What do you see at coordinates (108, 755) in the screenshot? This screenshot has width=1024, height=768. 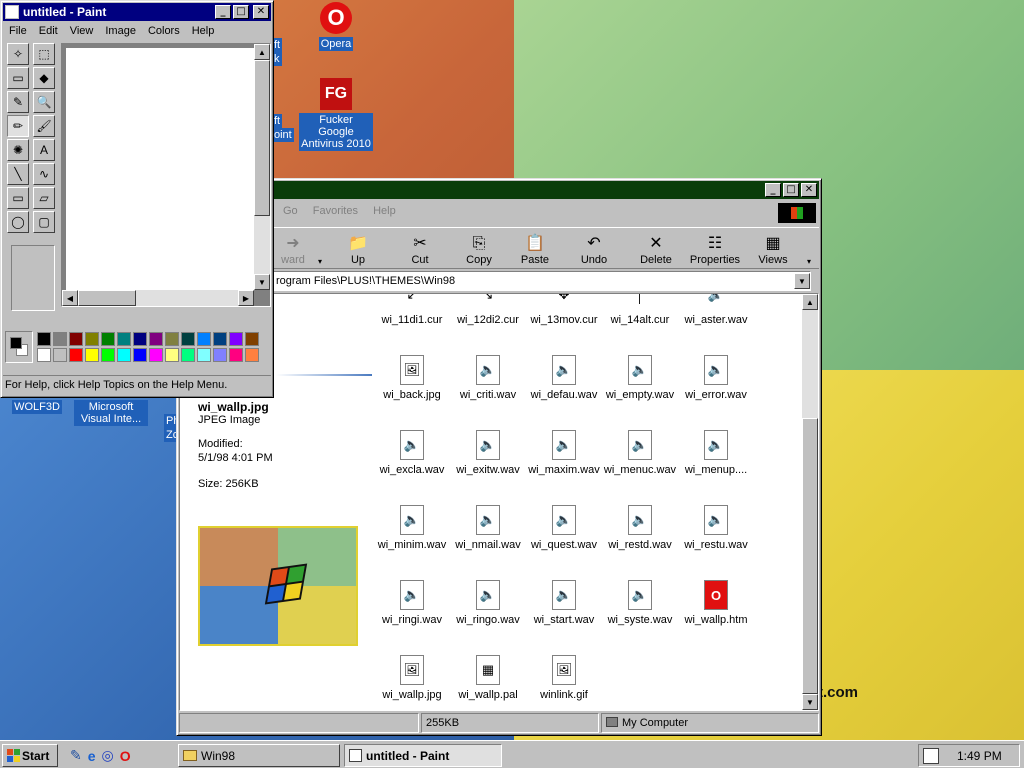 I see `outlook-express-icon: ◎` at bounding box center [108, 755].